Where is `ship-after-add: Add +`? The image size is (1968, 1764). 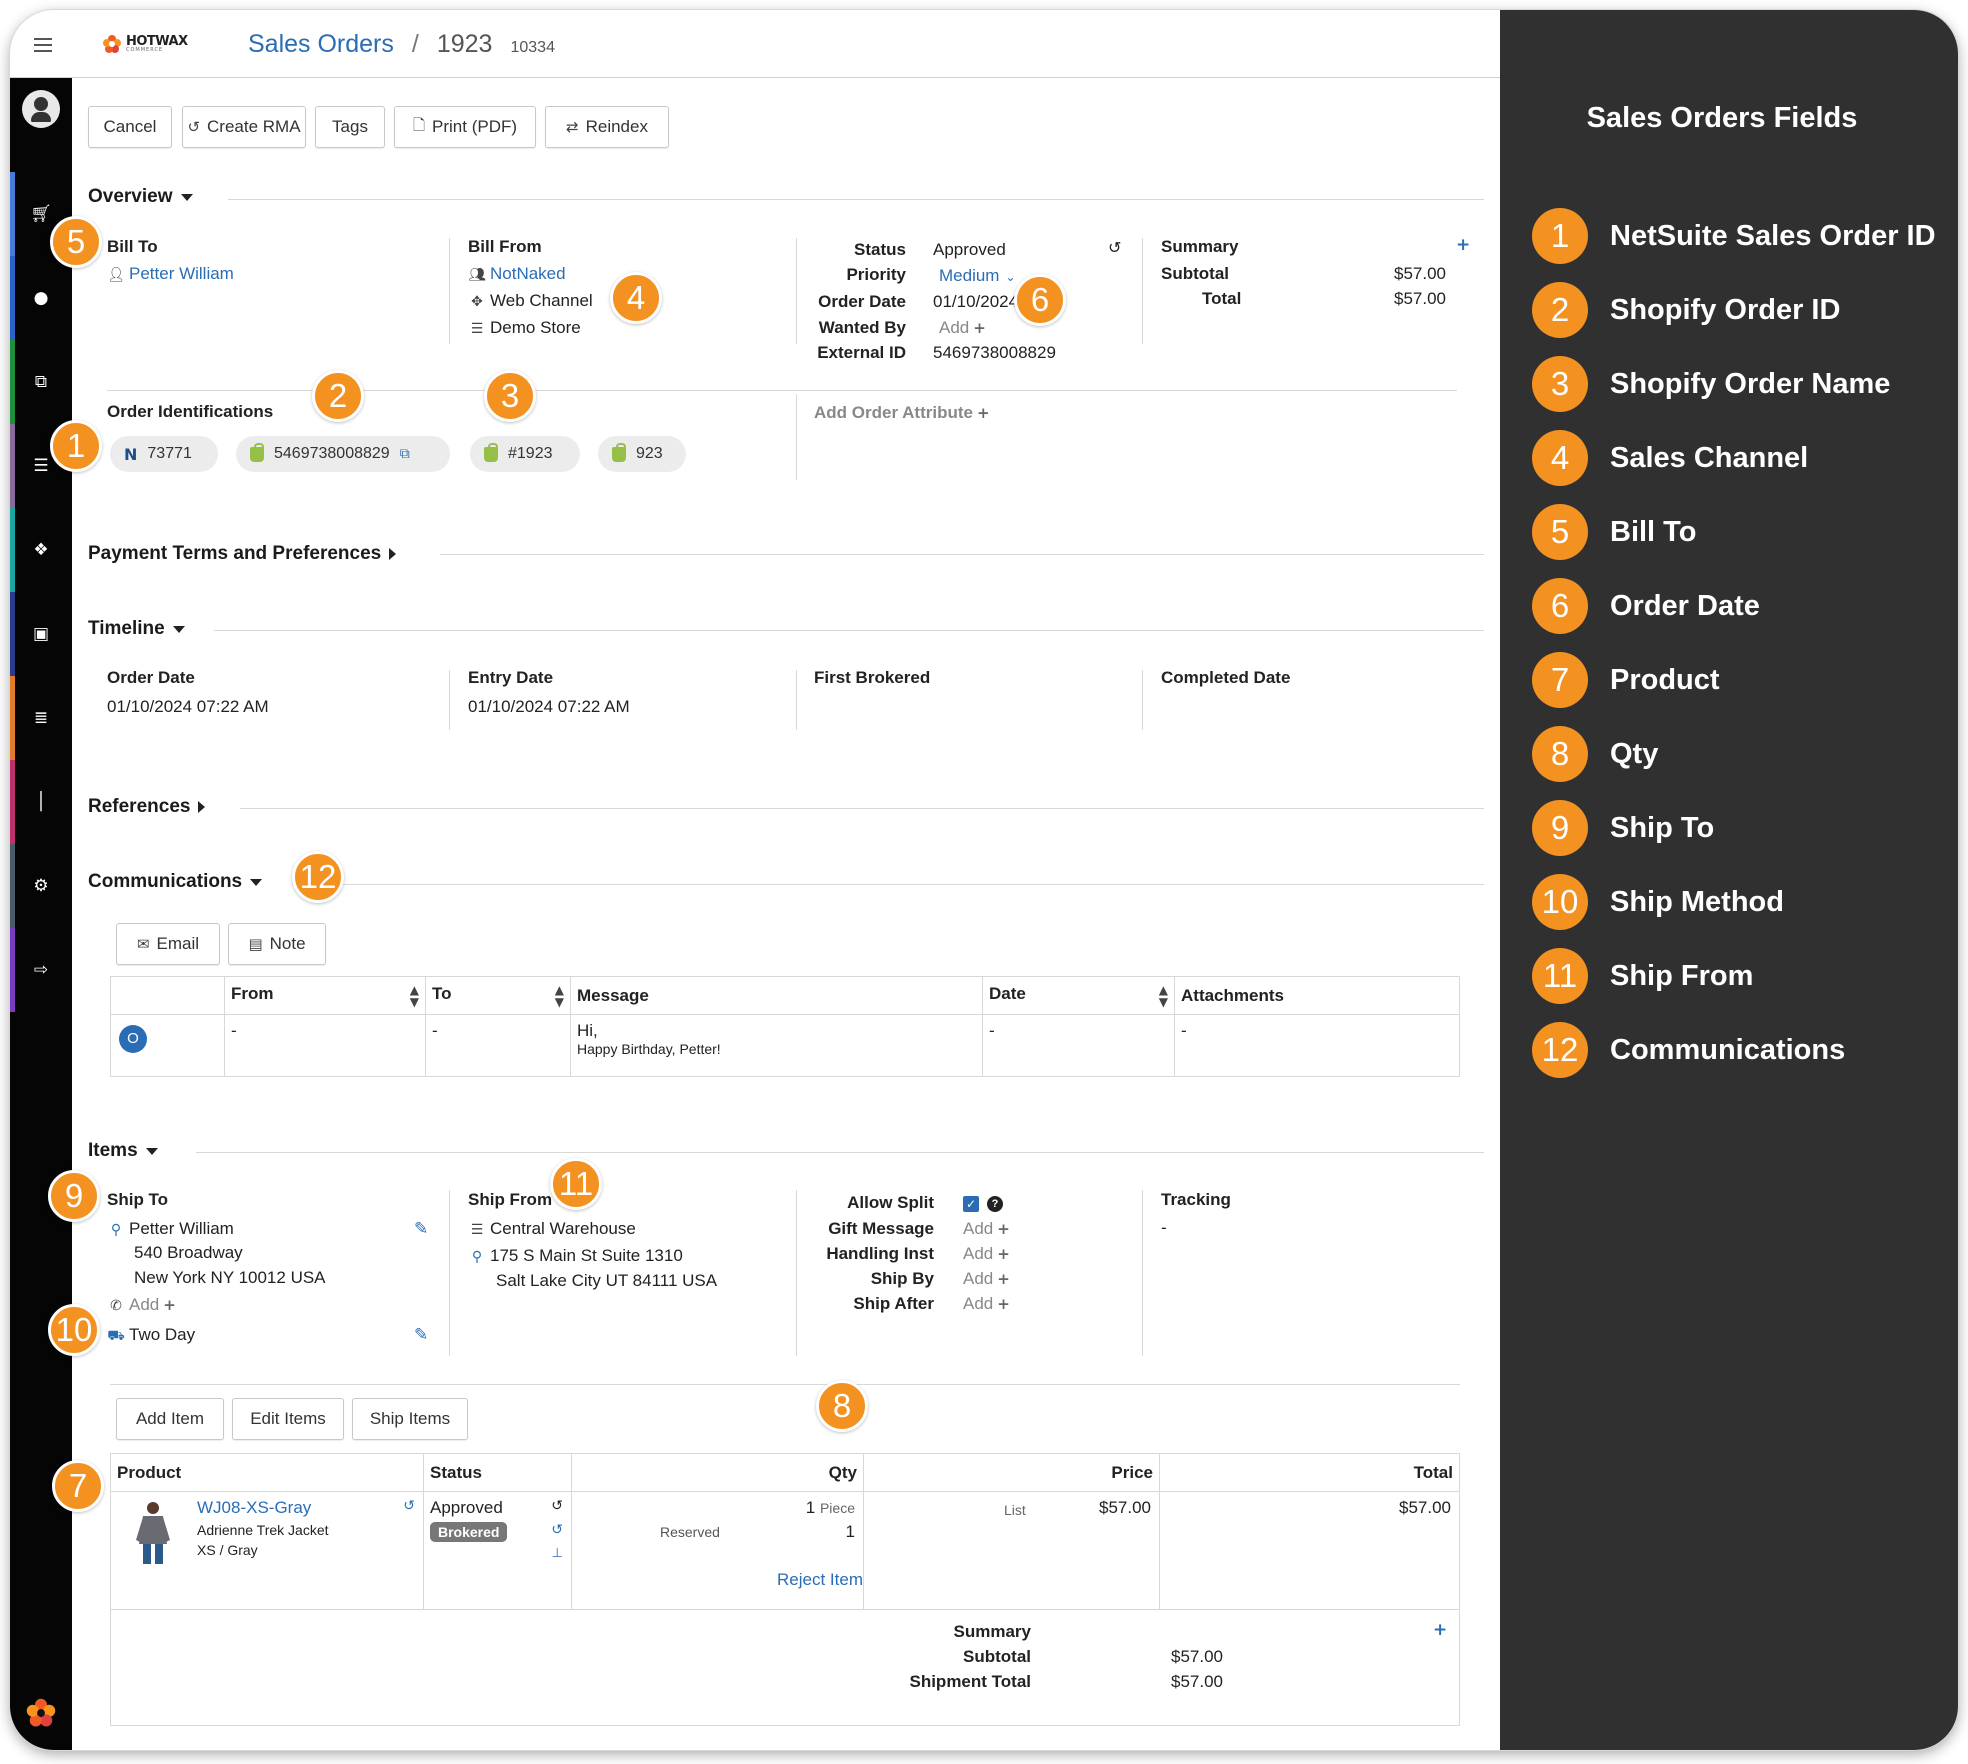 ship-after-add: Add + is located at coordinates (986, 1304).